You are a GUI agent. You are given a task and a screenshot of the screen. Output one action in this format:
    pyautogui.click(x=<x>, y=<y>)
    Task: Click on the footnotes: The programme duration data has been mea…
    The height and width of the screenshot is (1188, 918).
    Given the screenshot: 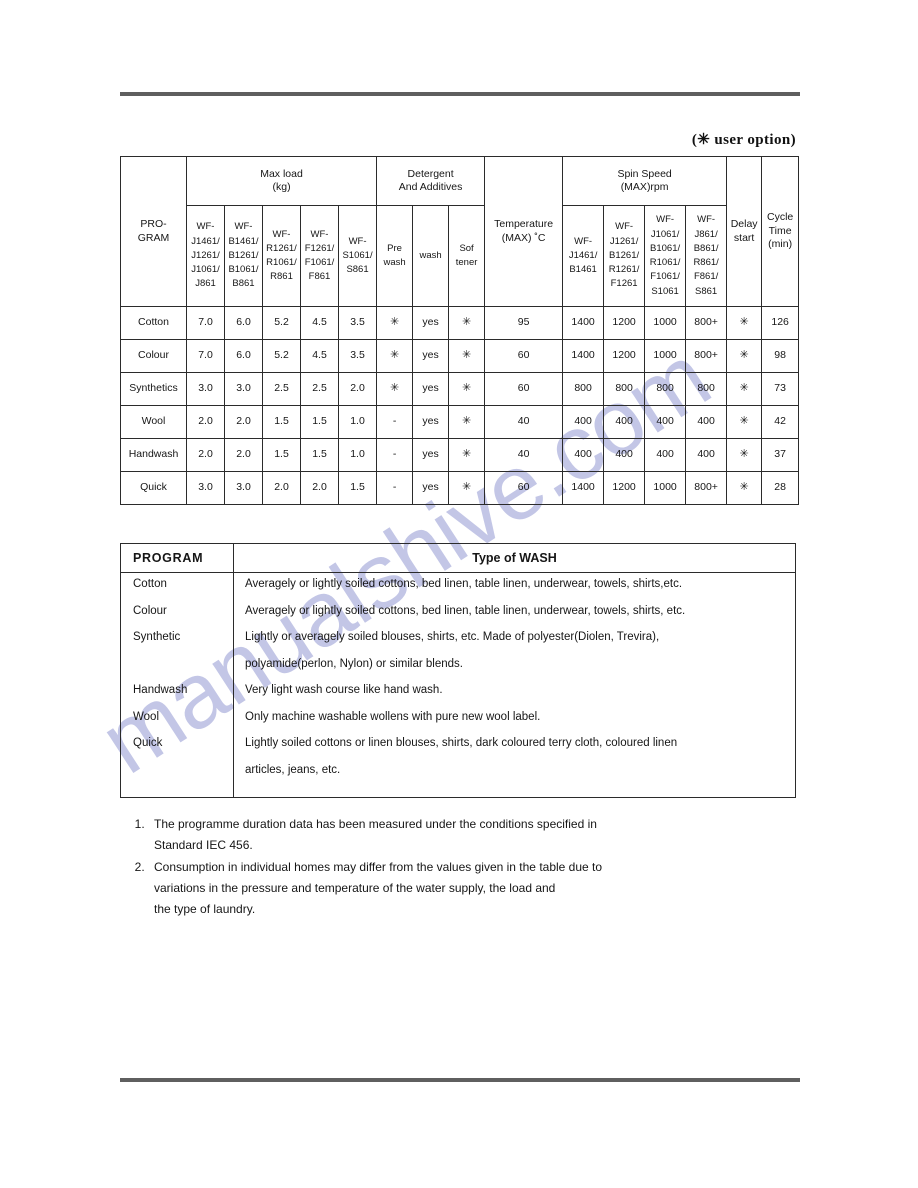 What is the action you would take?
    pyautogui.click(x=459, y=866)
    